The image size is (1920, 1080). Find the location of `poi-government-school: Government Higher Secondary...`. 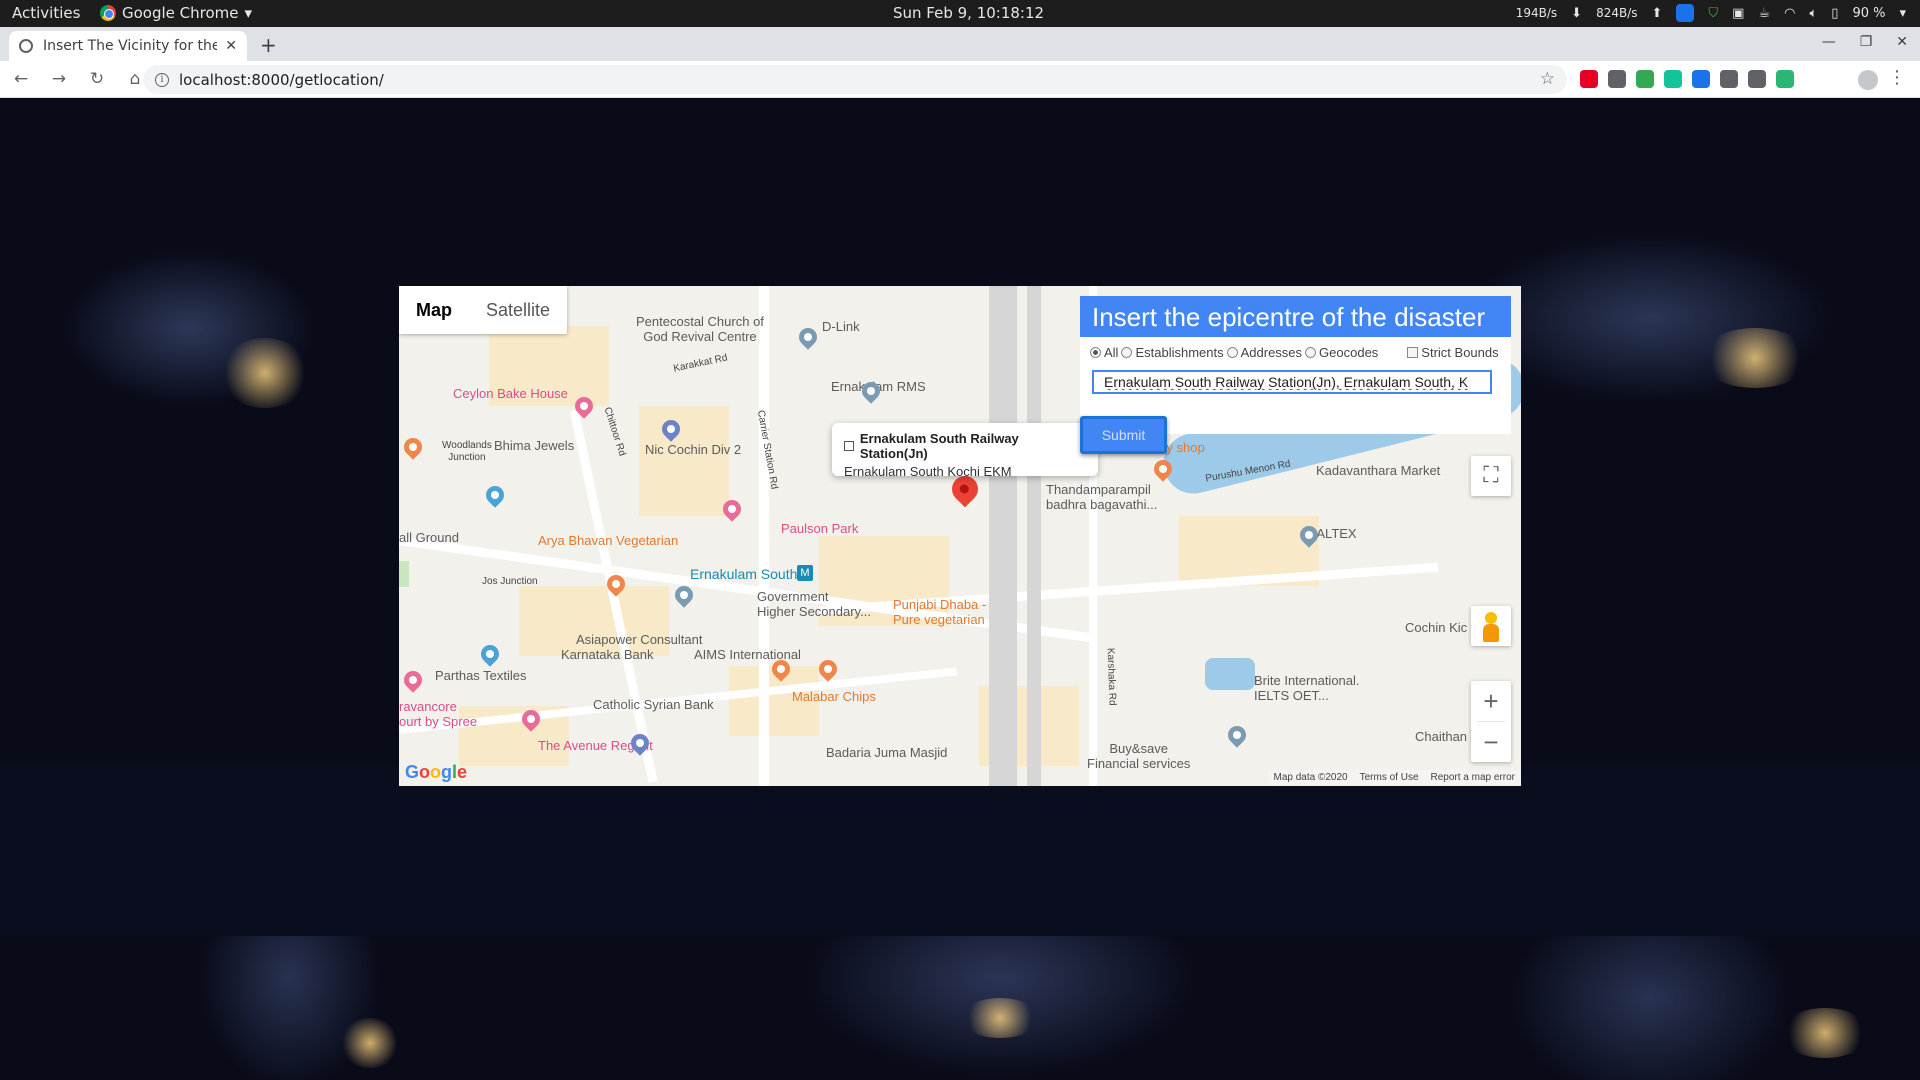

poi-government-school: Government Higher Secondary... is located at coordinates (814, 604).